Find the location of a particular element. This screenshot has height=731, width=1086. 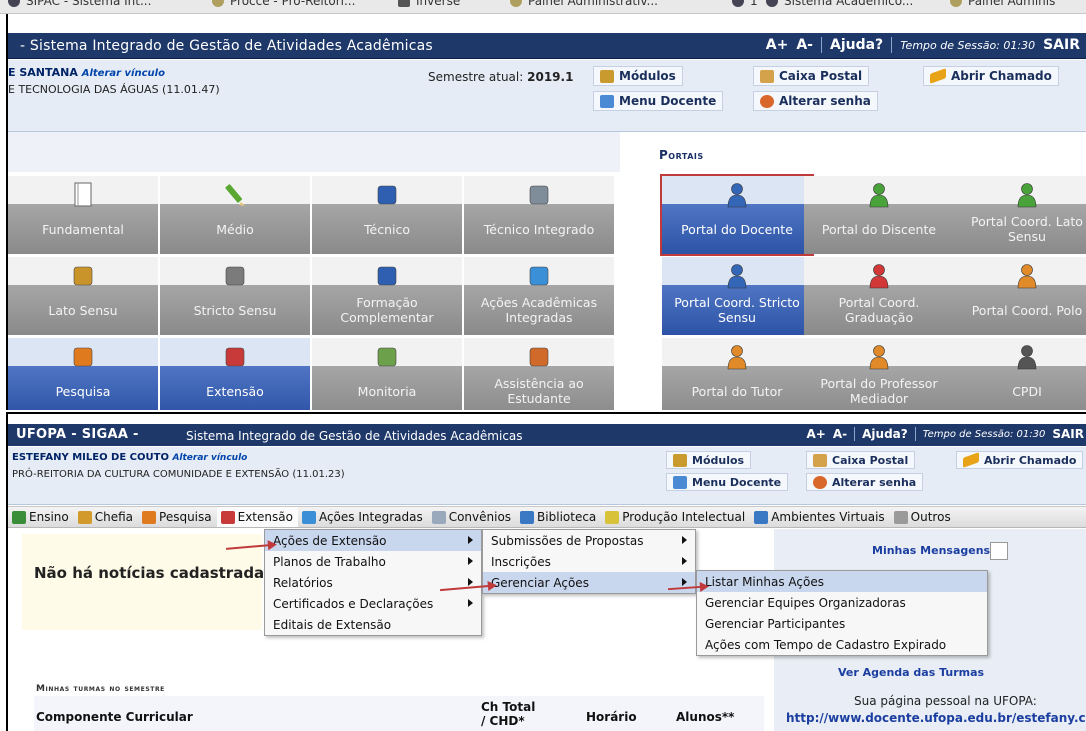

submenu-item: Planos de Trabalho is located at coordinates (373, 561).